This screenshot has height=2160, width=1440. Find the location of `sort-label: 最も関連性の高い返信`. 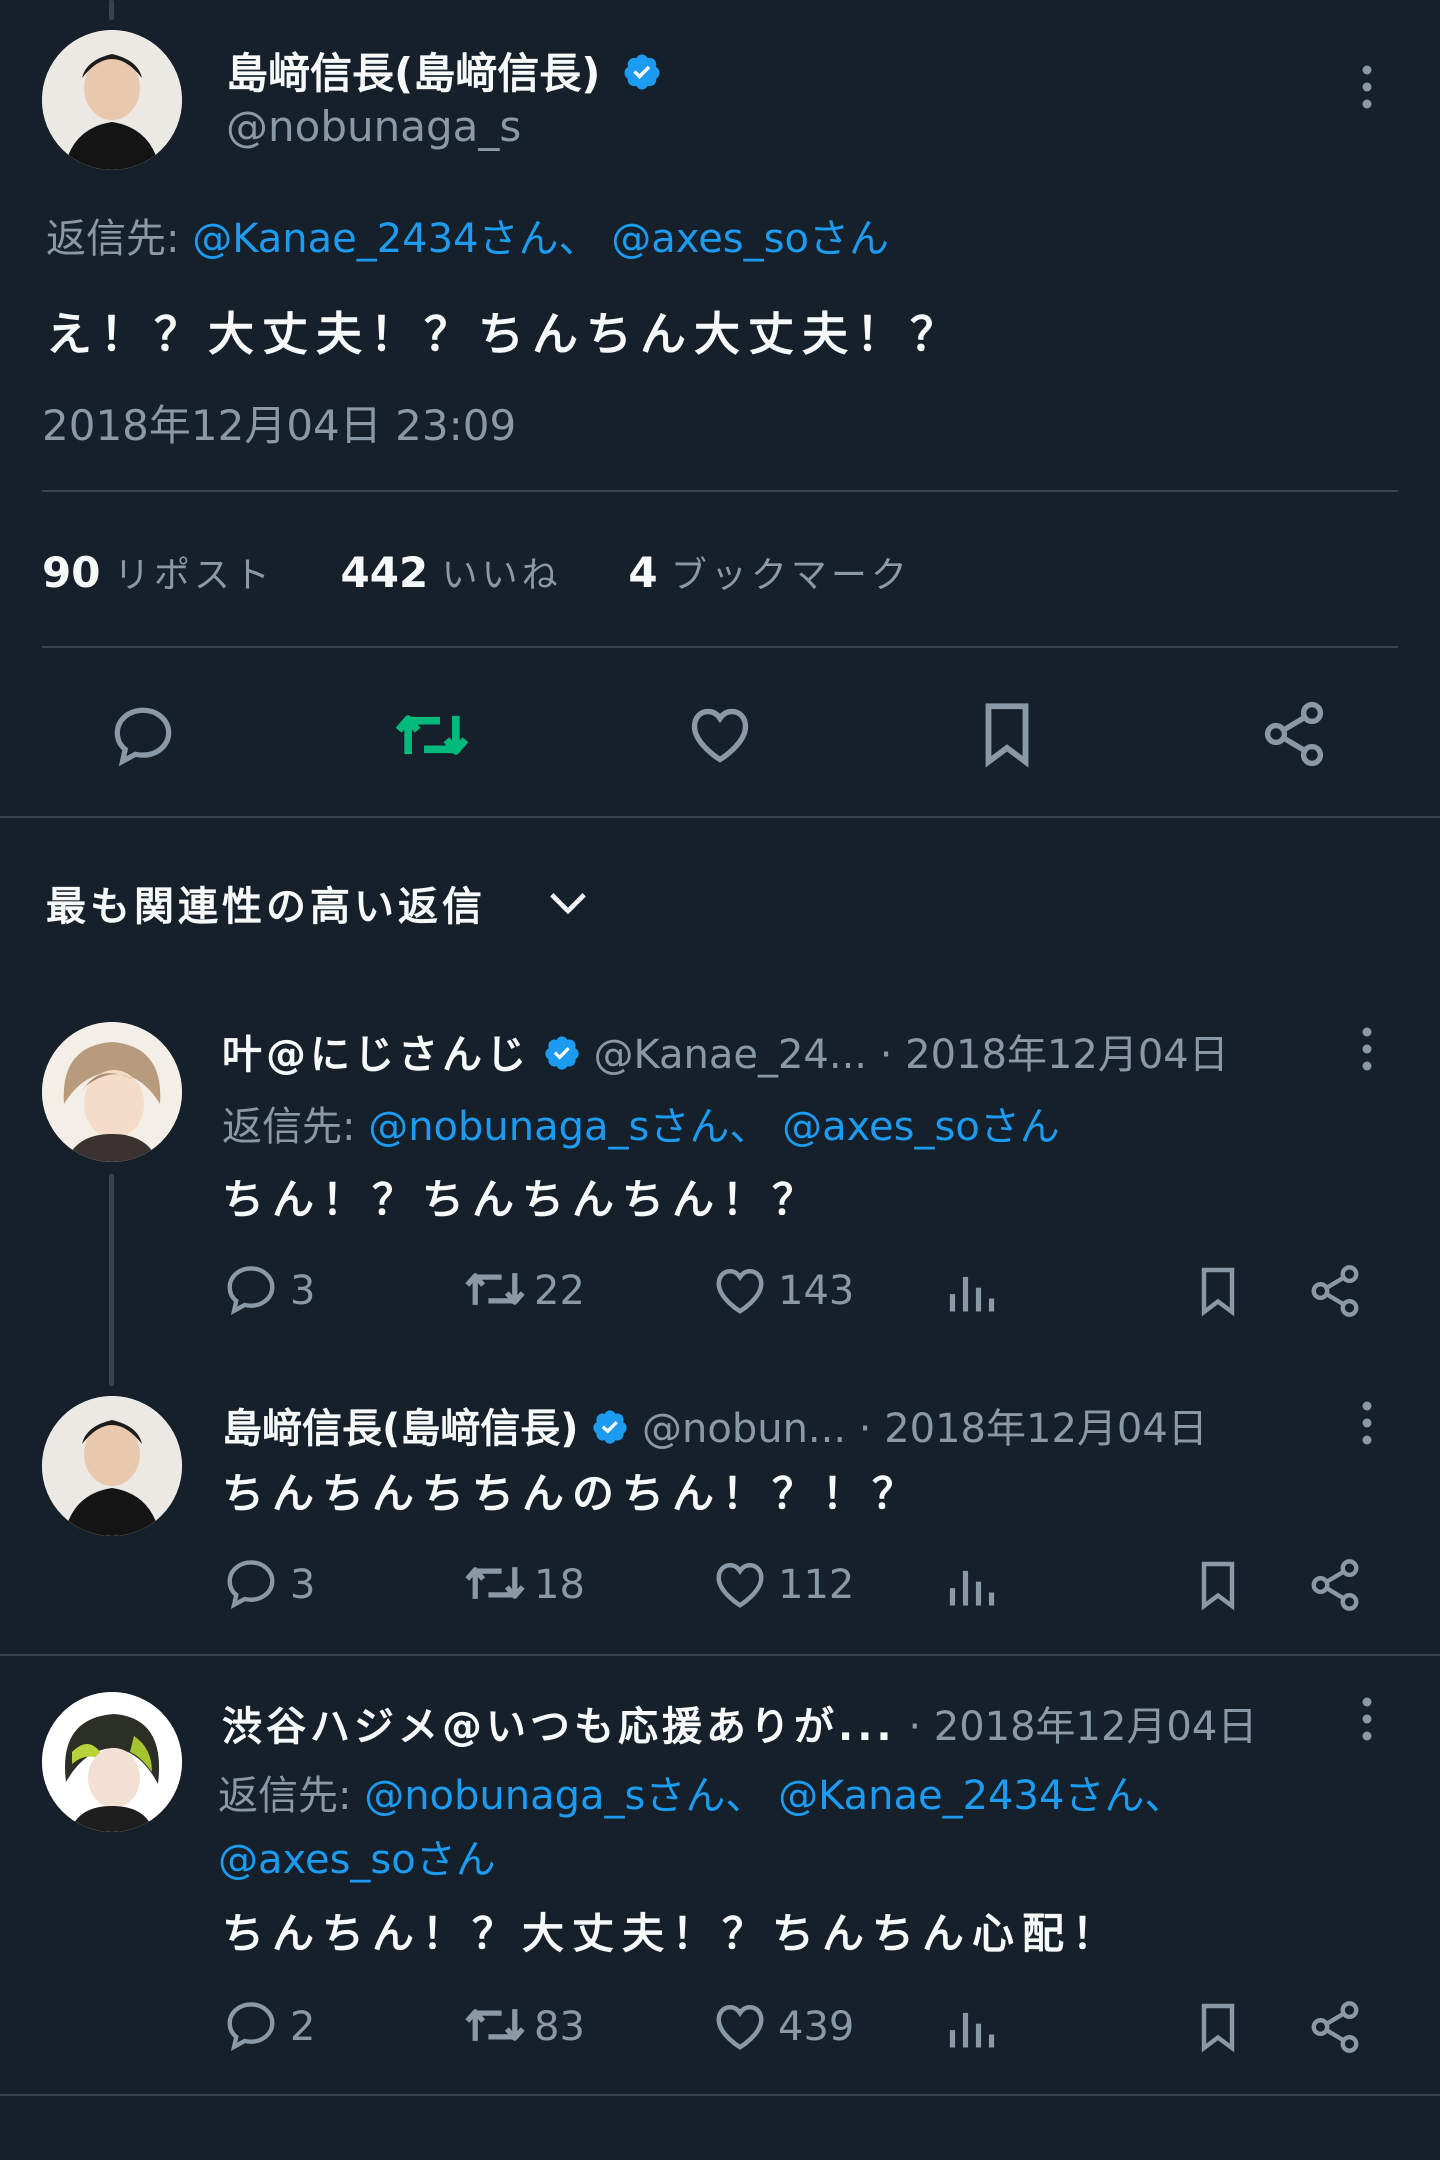

sort-label: 最も関連性の高い返信 is located at coordinates (266, 907).